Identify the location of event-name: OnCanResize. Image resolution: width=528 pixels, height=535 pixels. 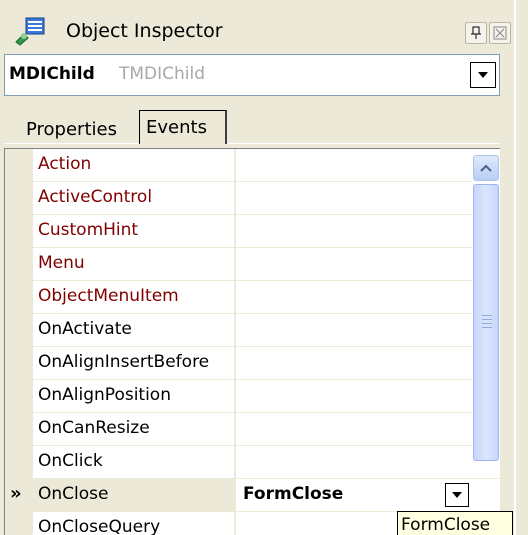
(94, 428).